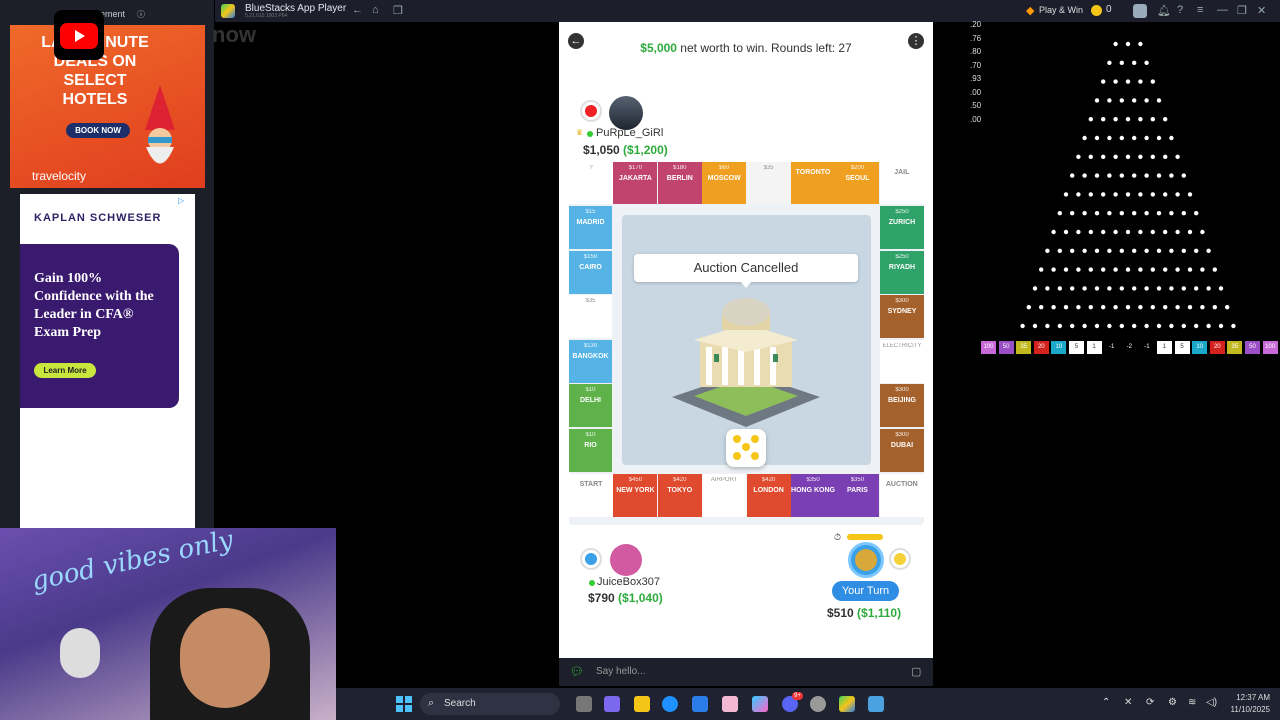 Image resolution: width=1280 pixels, height=720 pixels. What do you see at coordinates (700, 704) in the screenshot?
I see `store-icon` at bounding box center [700, 704].